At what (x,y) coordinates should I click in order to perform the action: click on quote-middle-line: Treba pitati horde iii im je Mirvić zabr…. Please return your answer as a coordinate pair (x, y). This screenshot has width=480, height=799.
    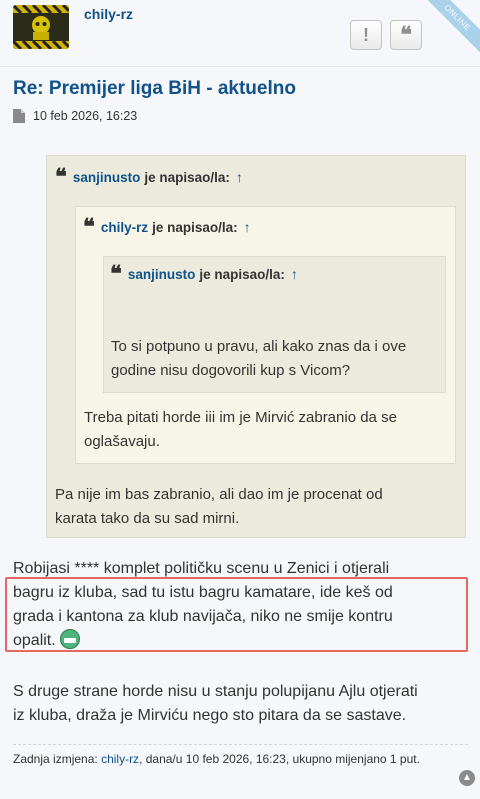
    Looking at the image, I should click on (240, 417).